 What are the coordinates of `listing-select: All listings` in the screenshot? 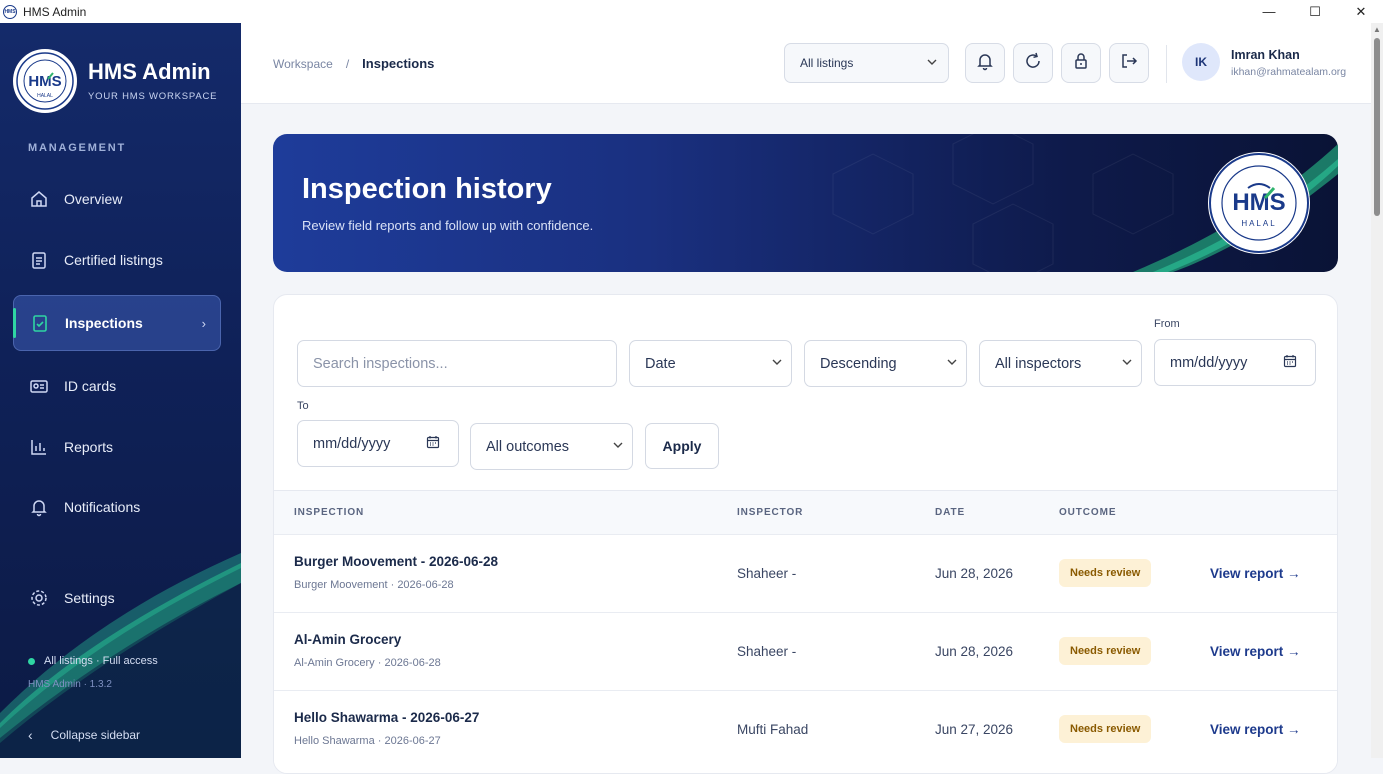 It's located at (866, 63).